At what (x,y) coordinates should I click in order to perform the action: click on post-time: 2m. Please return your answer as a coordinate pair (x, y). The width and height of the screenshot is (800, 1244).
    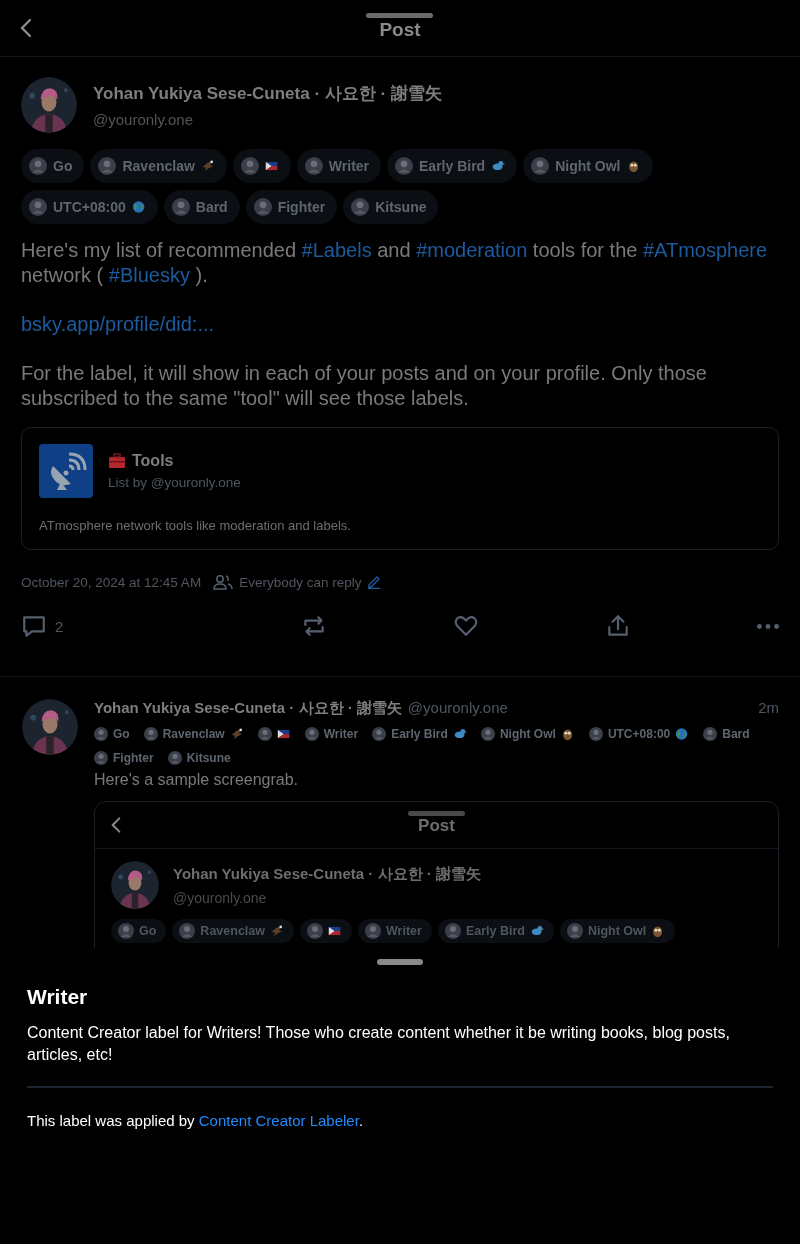
    Looking at the image, I should click on (768, 707).